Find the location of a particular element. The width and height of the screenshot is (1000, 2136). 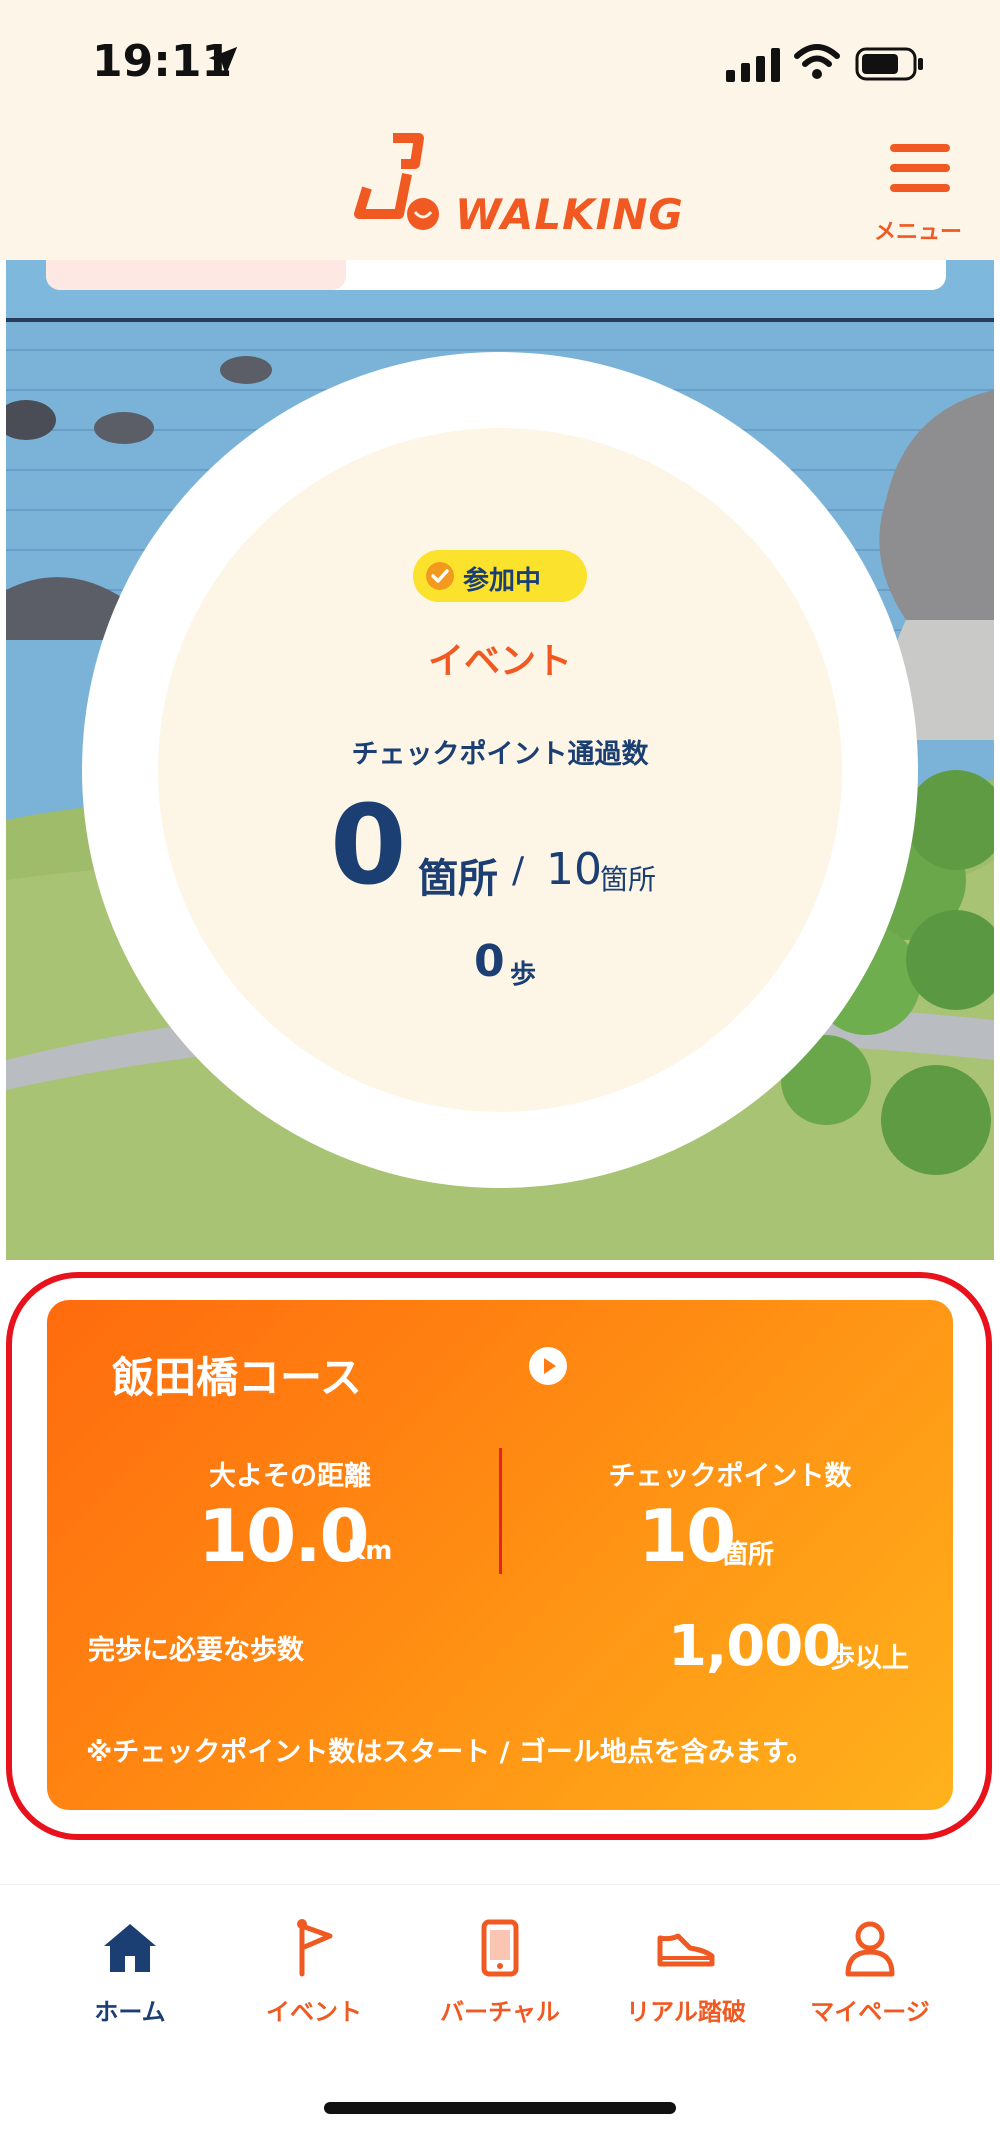

cellular-signal-icon is located at coordinates (753, 65).